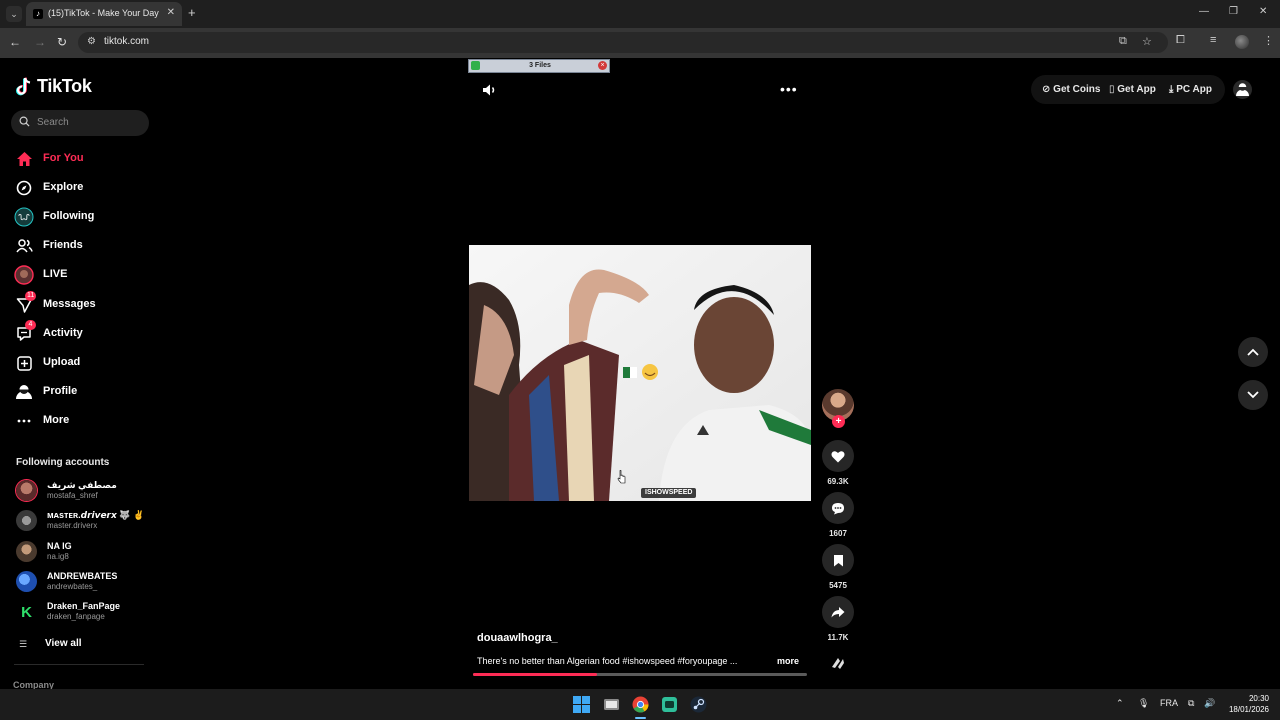  I want to click on speaker-icon, so click(489, 90).